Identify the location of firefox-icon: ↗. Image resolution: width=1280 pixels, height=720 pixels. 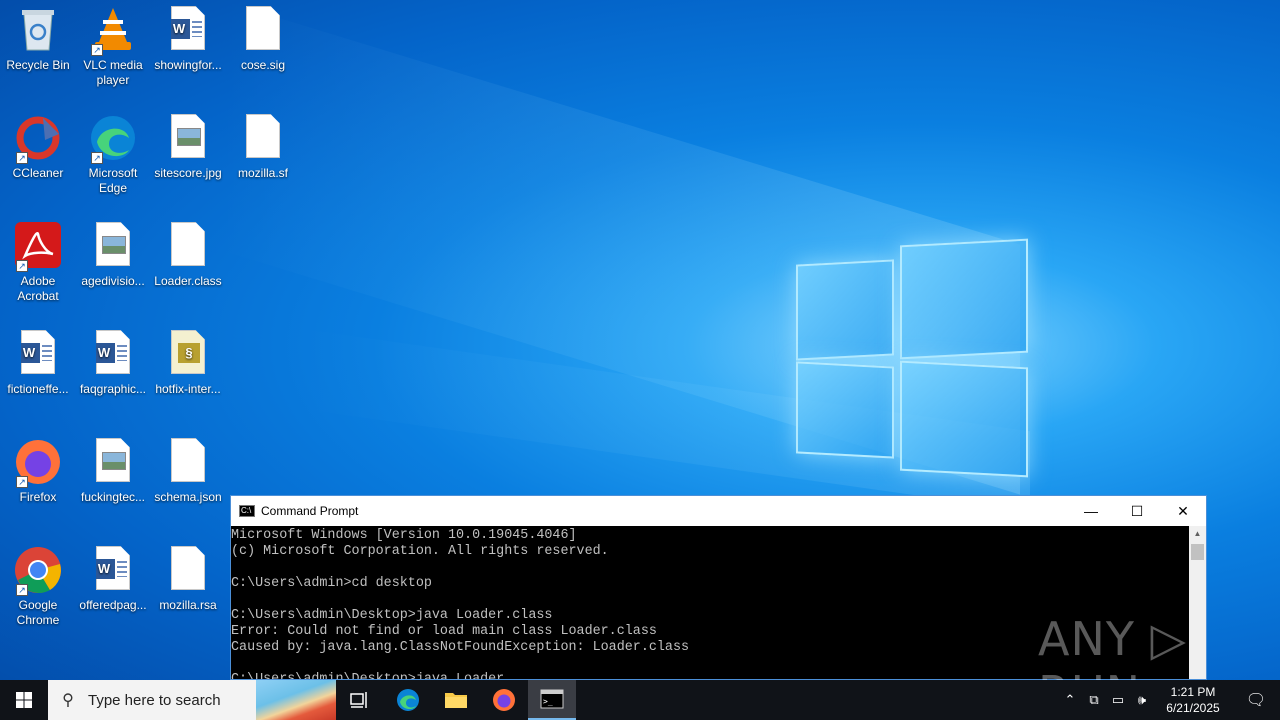
(38, 463).